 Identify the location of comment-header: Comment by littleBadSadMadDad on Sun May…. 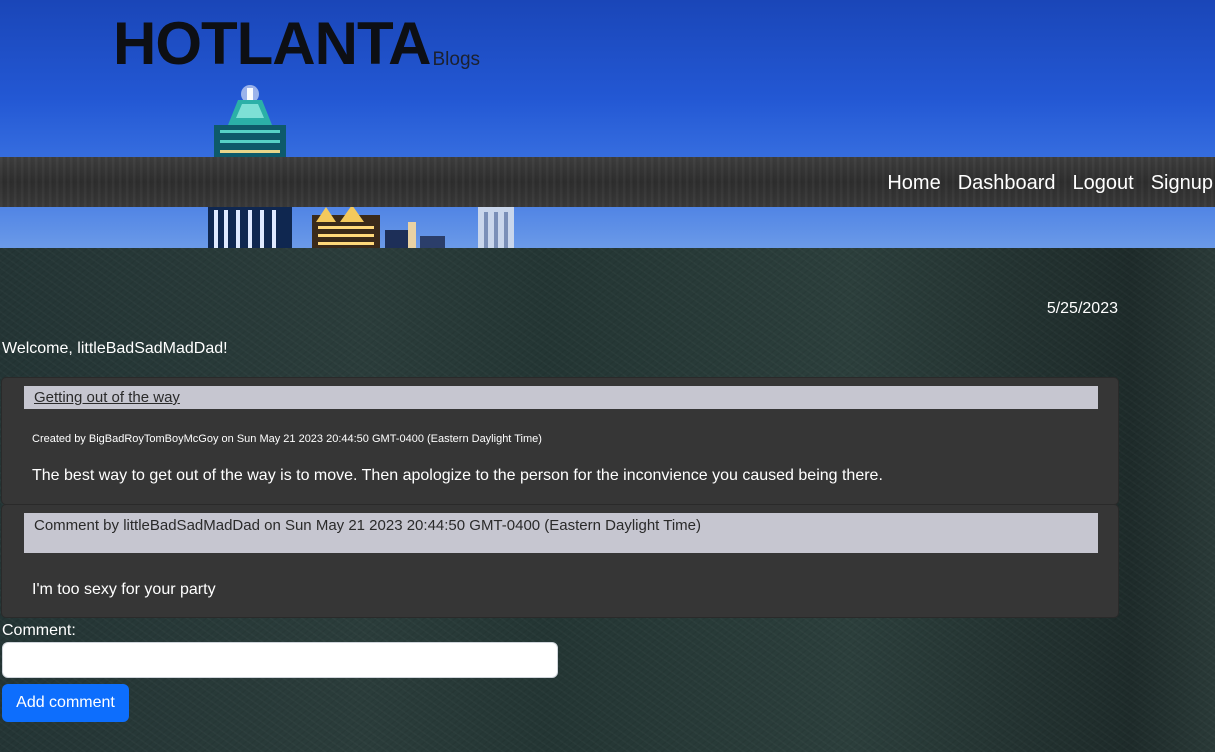
(368, 525).